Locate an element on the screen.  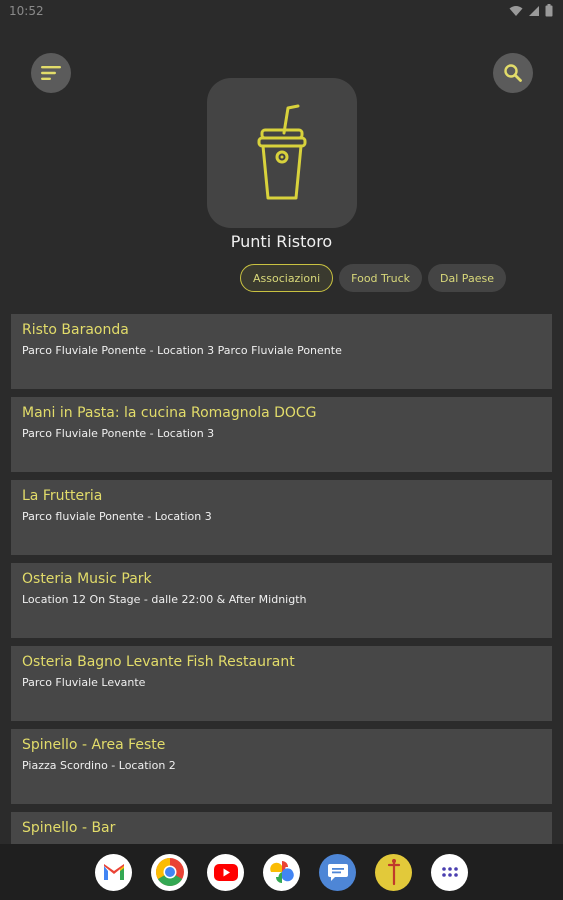
status-icons is located at coordinates (531, 10).